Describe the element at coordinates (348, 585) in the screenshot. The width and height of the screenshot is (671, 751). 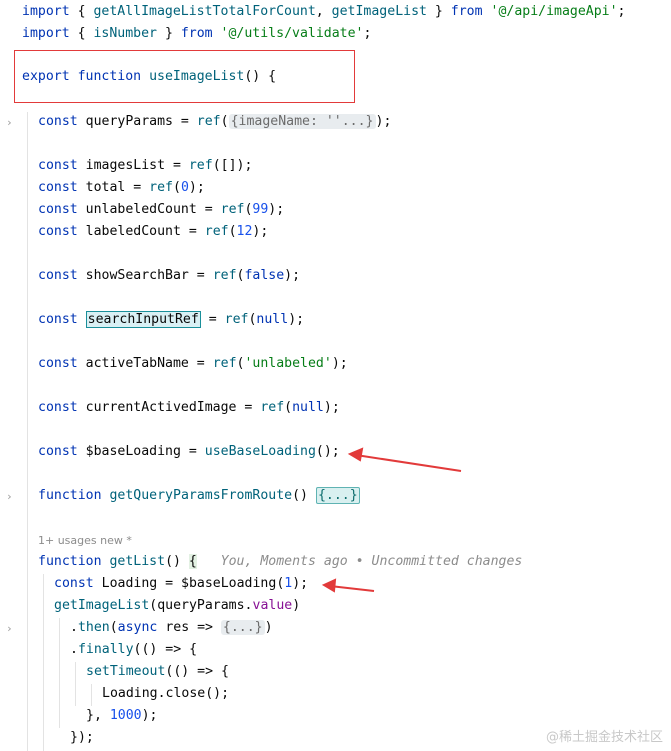
I see `red-arrow-loading` at that location.